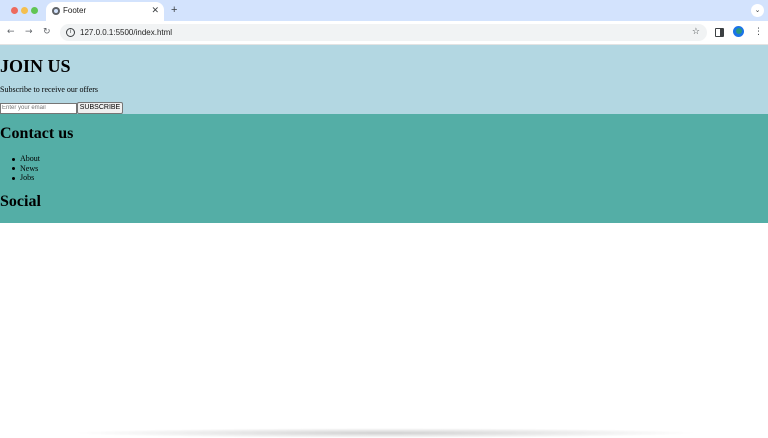 Image resolution: width=768 pixels, height=438 pixels. What do you see at coordinates (719, 32) in the screenshot?
I see `side-panel-icon` at bounding box center [719, 32].